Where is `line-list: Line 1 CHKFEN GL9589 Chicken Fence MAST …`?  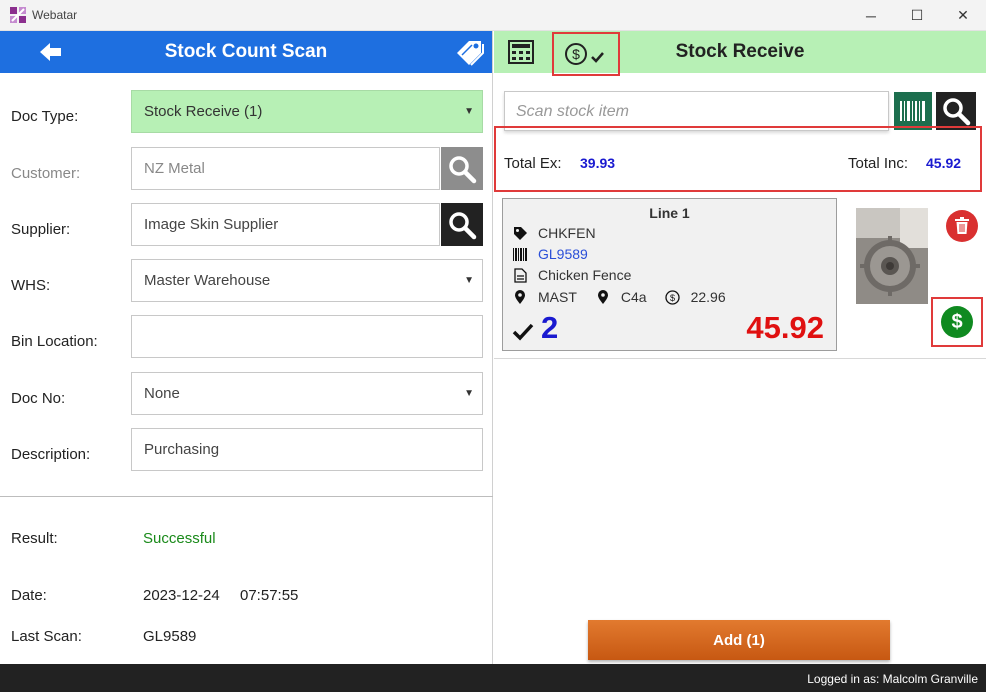
line-list: Line 1 CHKFEN GL9589 Chicken Fence MAST … is located at coordinates (740, 275).